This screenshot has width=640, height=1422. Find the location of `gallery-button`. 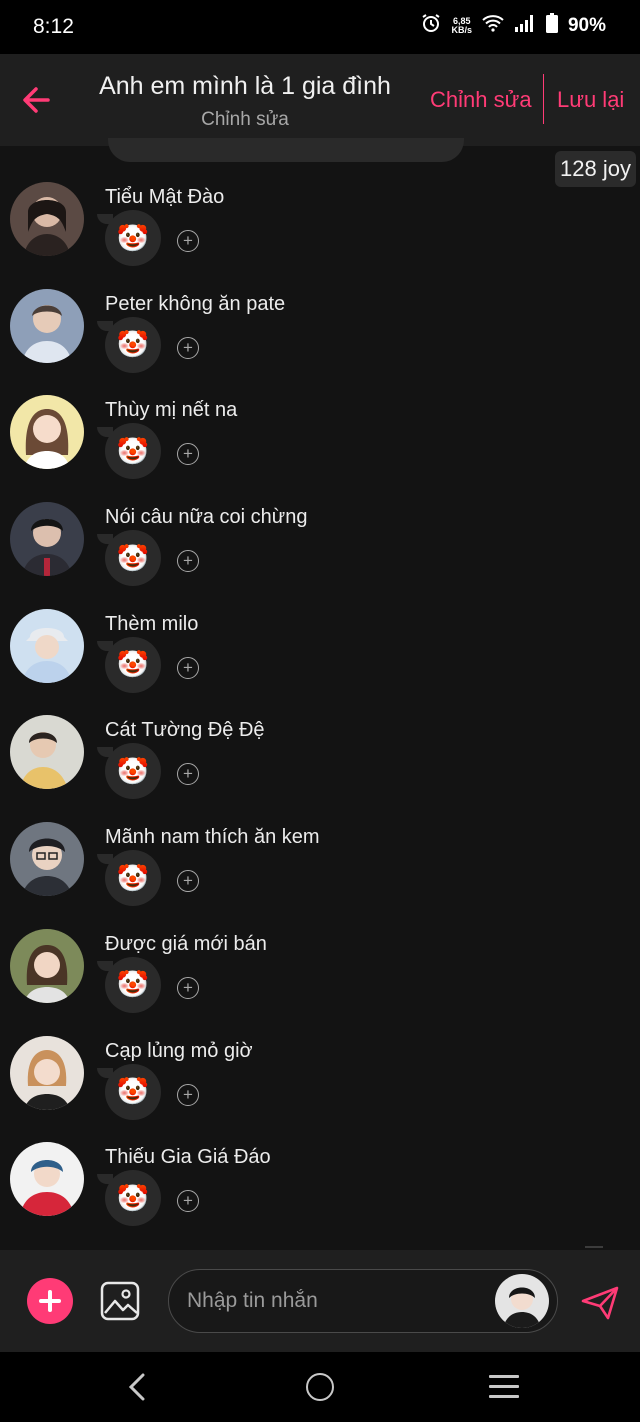

gallery-button is located at coordinates (120, 1301).